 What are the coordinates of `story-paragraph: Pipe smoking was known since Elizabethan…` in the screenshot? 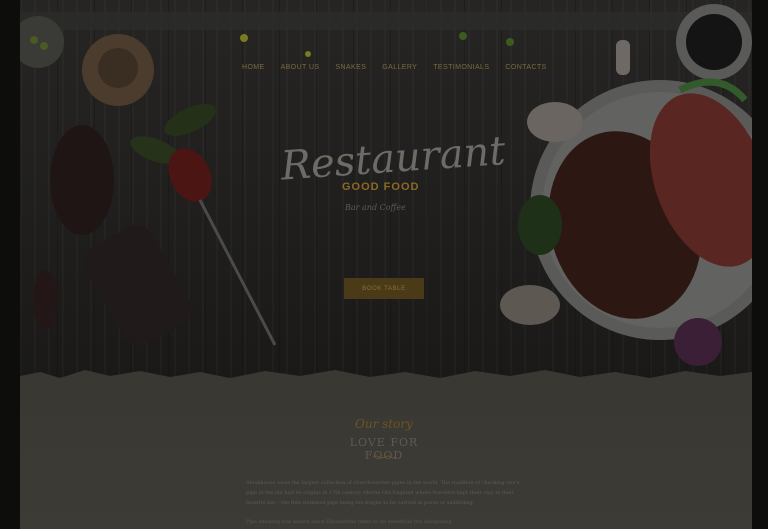 It's located at (349, 522).